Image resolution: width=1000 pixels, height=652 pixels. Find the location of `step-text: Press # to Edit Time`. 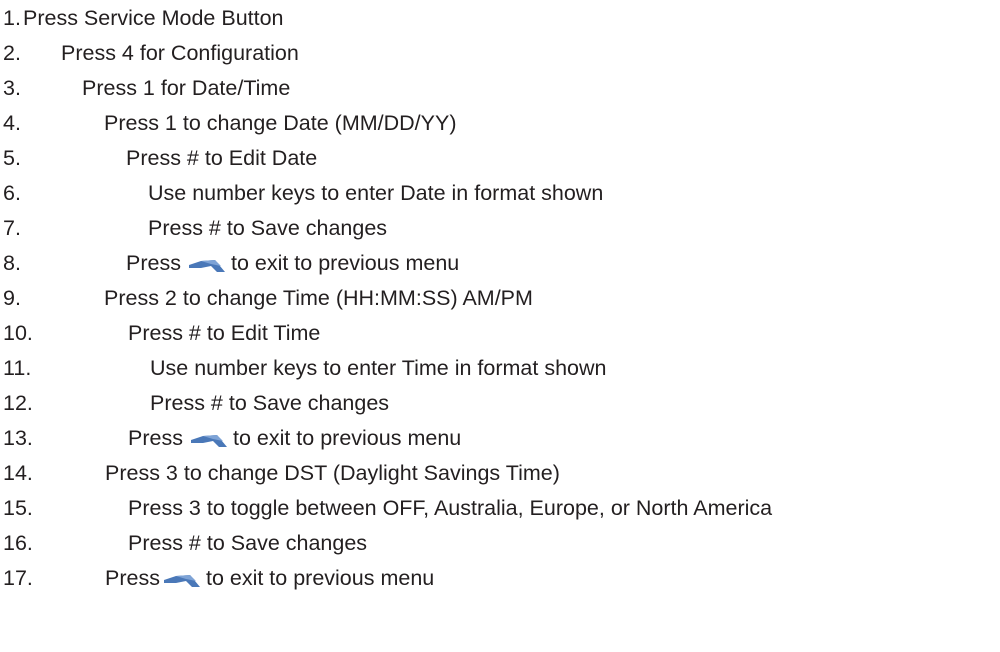

step-text: Press # to Edit Time is located at coordinates (224, 333).